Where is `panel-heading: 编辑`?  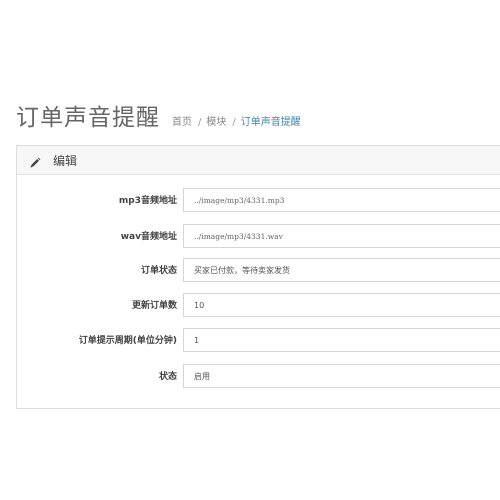 panel-heading: 编辑 is located at coordinates (258, 160).